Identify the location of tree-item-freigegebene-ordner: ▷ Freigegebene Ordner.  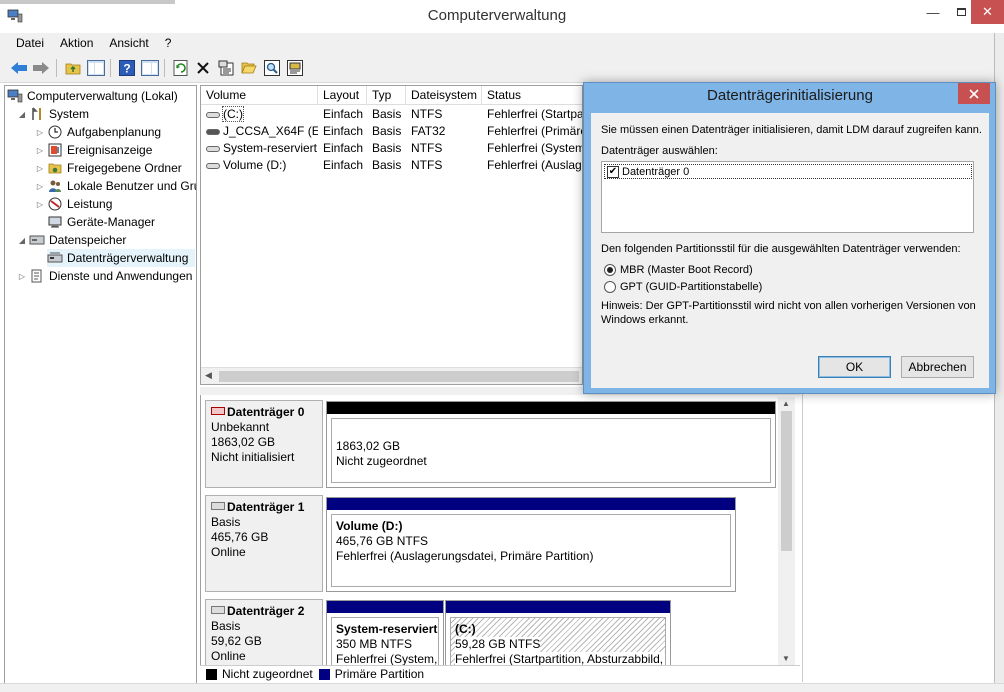
(108, 168).